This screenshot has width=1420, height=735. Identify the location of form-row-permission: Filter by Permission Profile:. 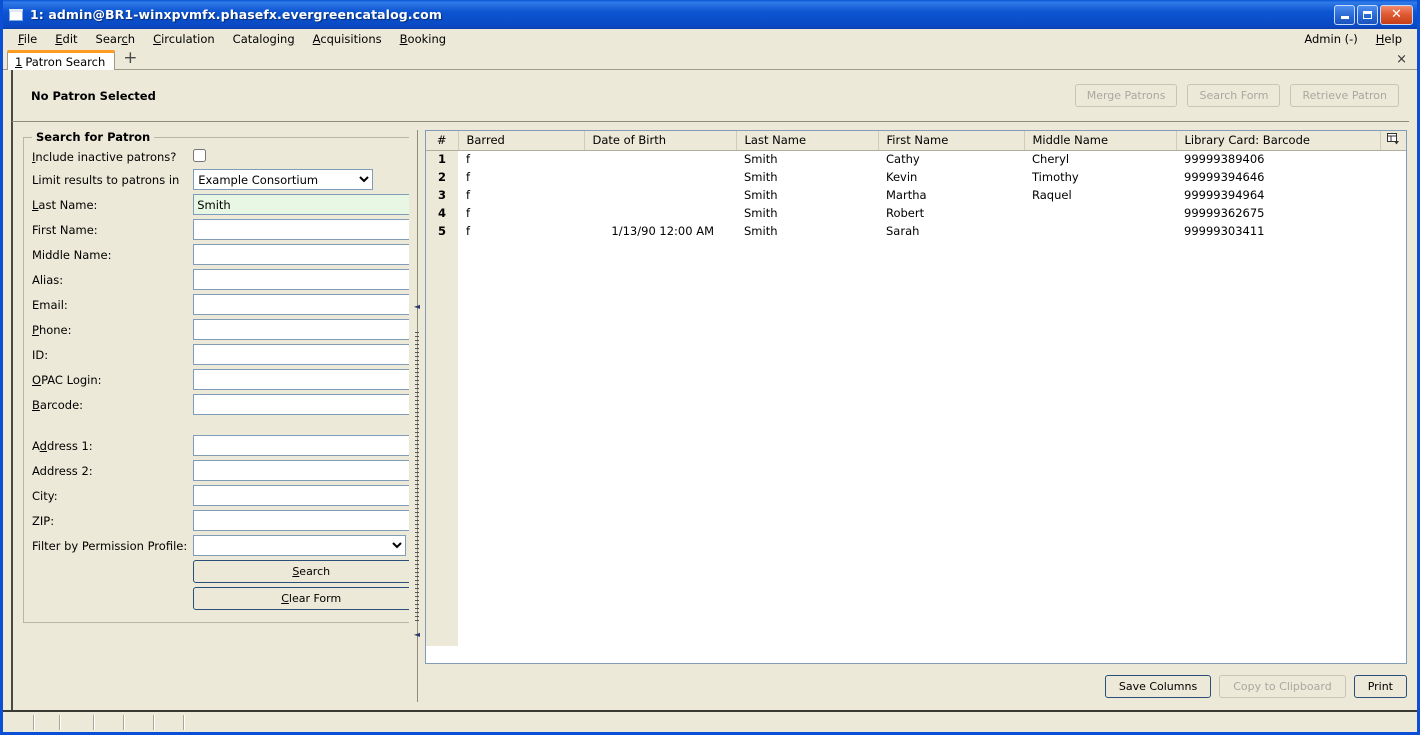
(230, 545).